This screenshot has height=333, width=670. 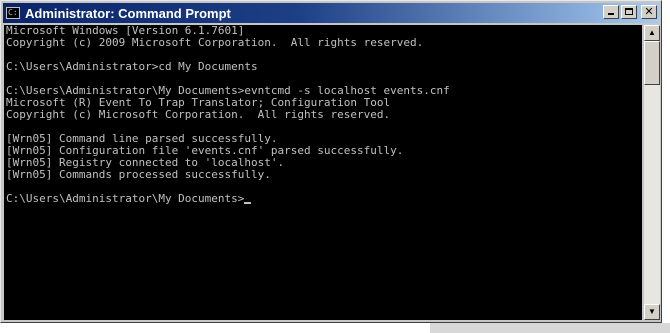 I want to click on background-window-edge, so click(x=550, y=328).